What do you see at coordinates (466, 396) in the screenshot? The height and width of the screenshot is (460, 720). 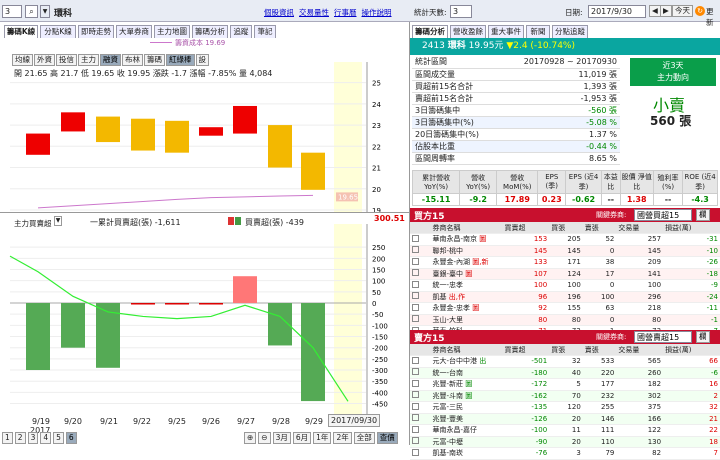 I see `broker-name: 兆豐-斗南 圖` at bounding box center [466, 396].